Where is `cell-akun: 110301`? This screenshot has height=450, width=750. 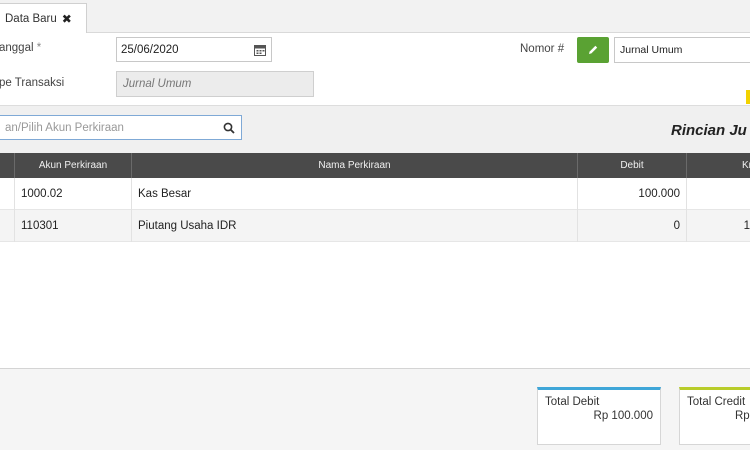
cell-akun: 110301 is located at coordinates (73, 226).